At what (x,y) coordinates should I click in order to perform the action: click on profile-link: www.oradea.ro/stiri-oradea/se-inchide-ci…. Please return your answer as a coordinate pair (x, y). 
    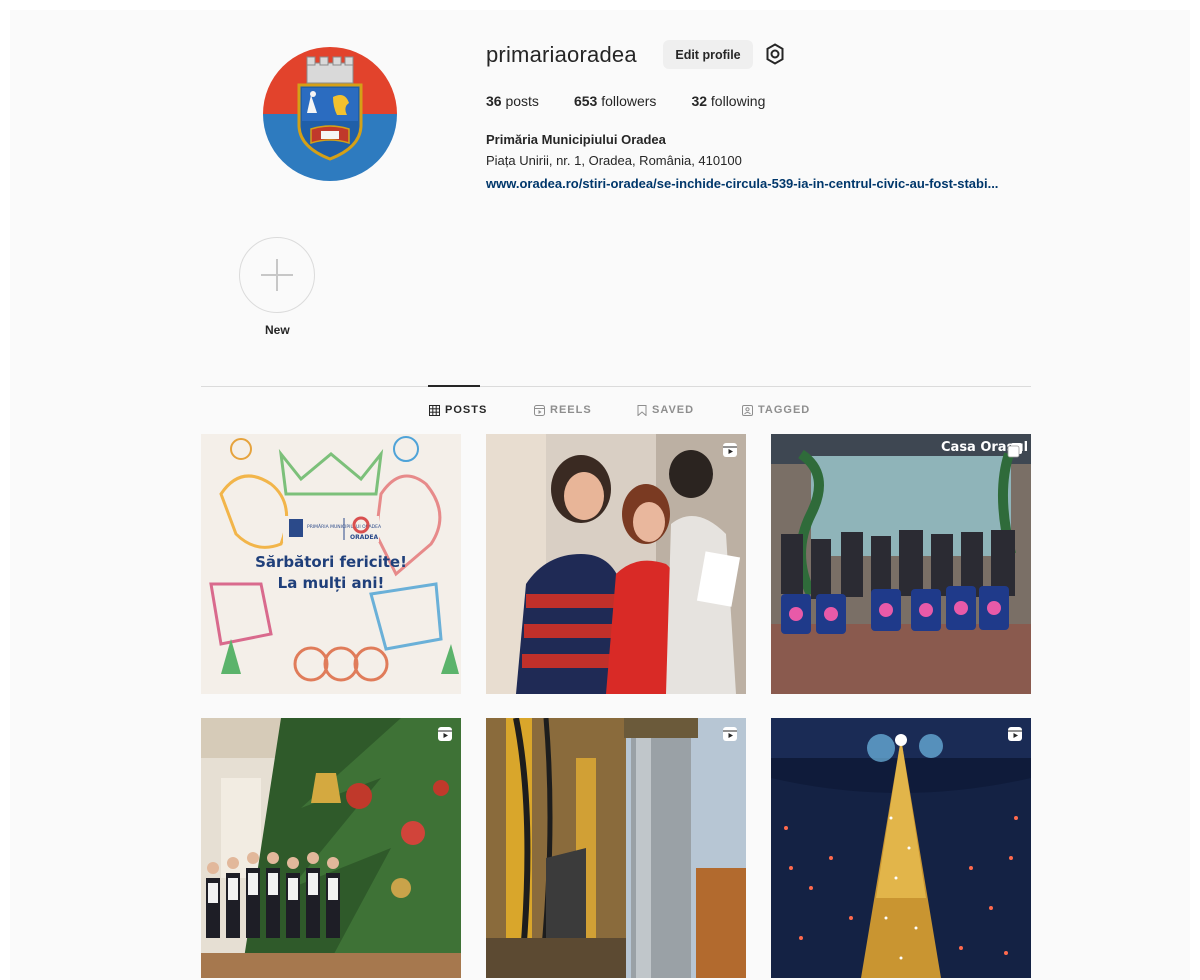
    Looking at the image, I should click on (742, 183).